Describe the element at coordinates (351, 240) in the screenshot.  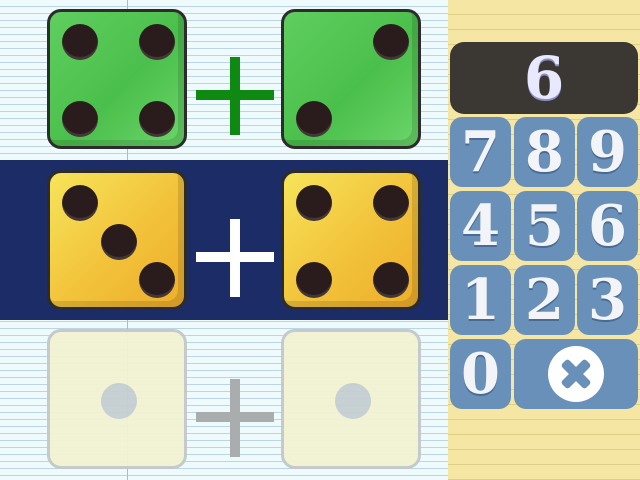
I see `die-right-four` at that location.